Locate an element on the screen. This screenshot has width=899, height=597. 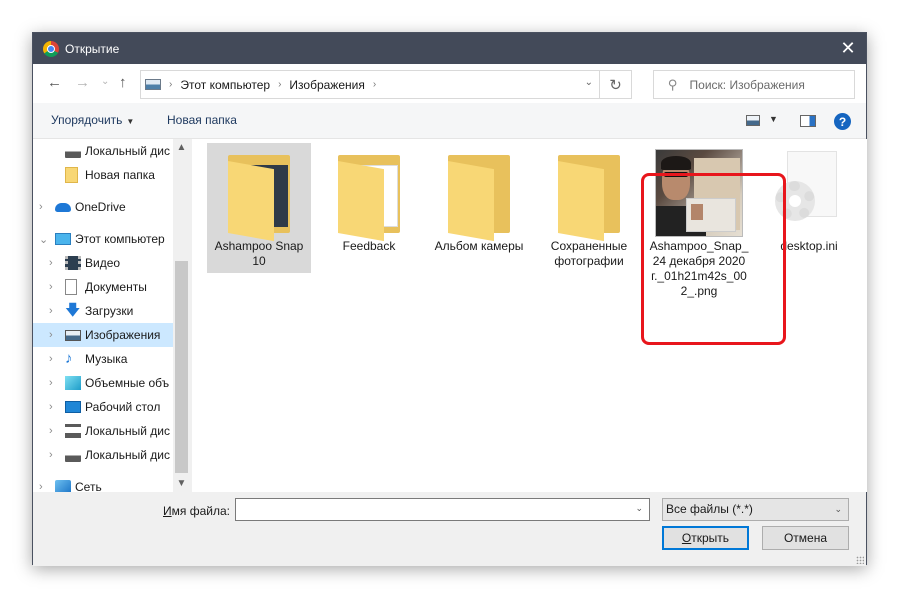
sidebar-item: Локальный дис is located at coordinates (103, 151).